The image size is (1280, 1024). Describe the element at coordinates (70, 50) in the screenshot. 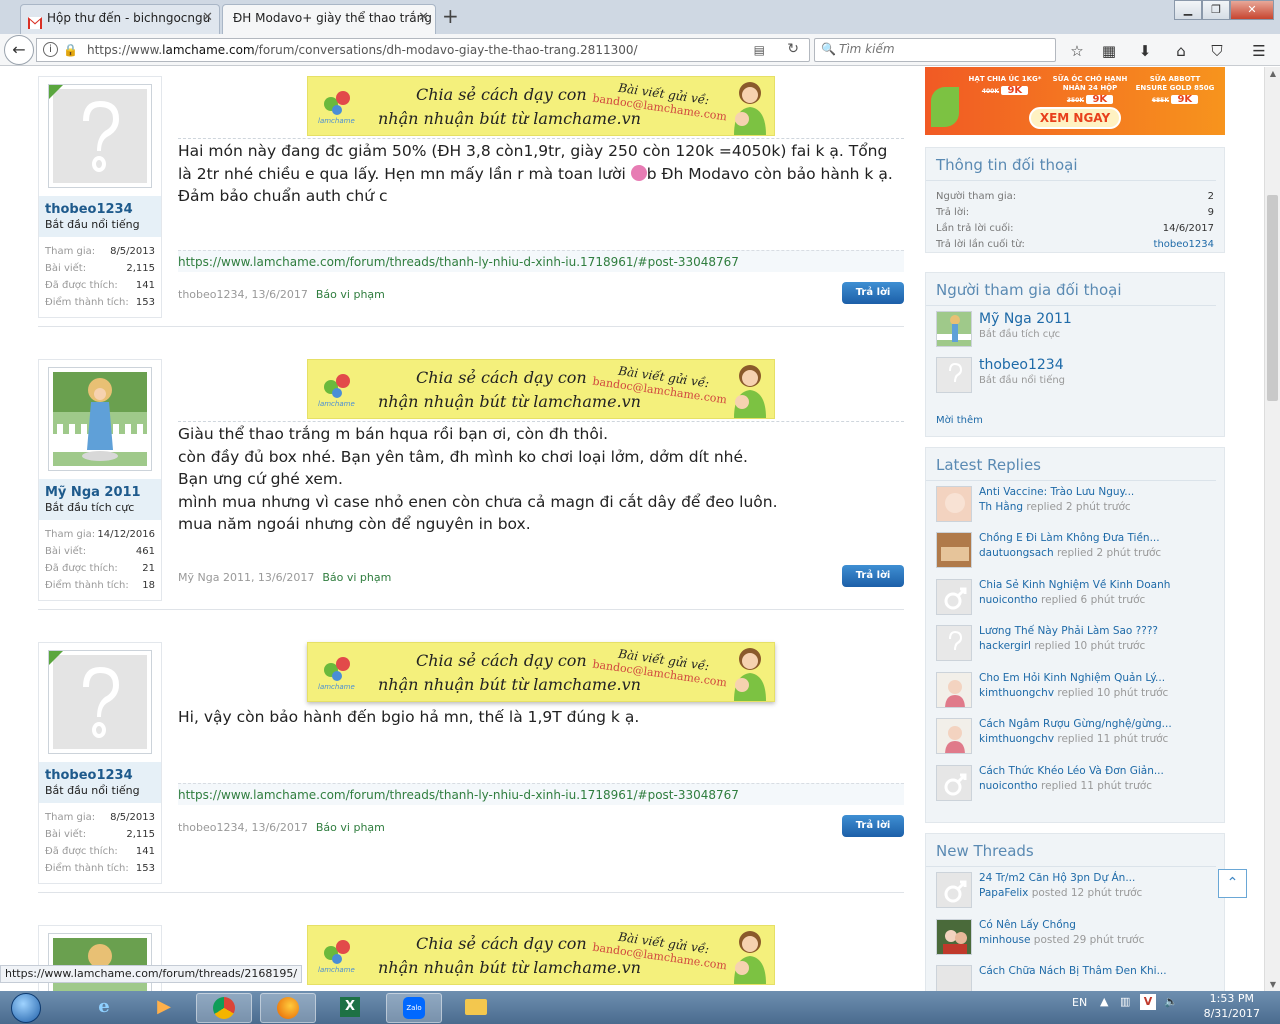

I see `lock-icon: 🔒` at that location.